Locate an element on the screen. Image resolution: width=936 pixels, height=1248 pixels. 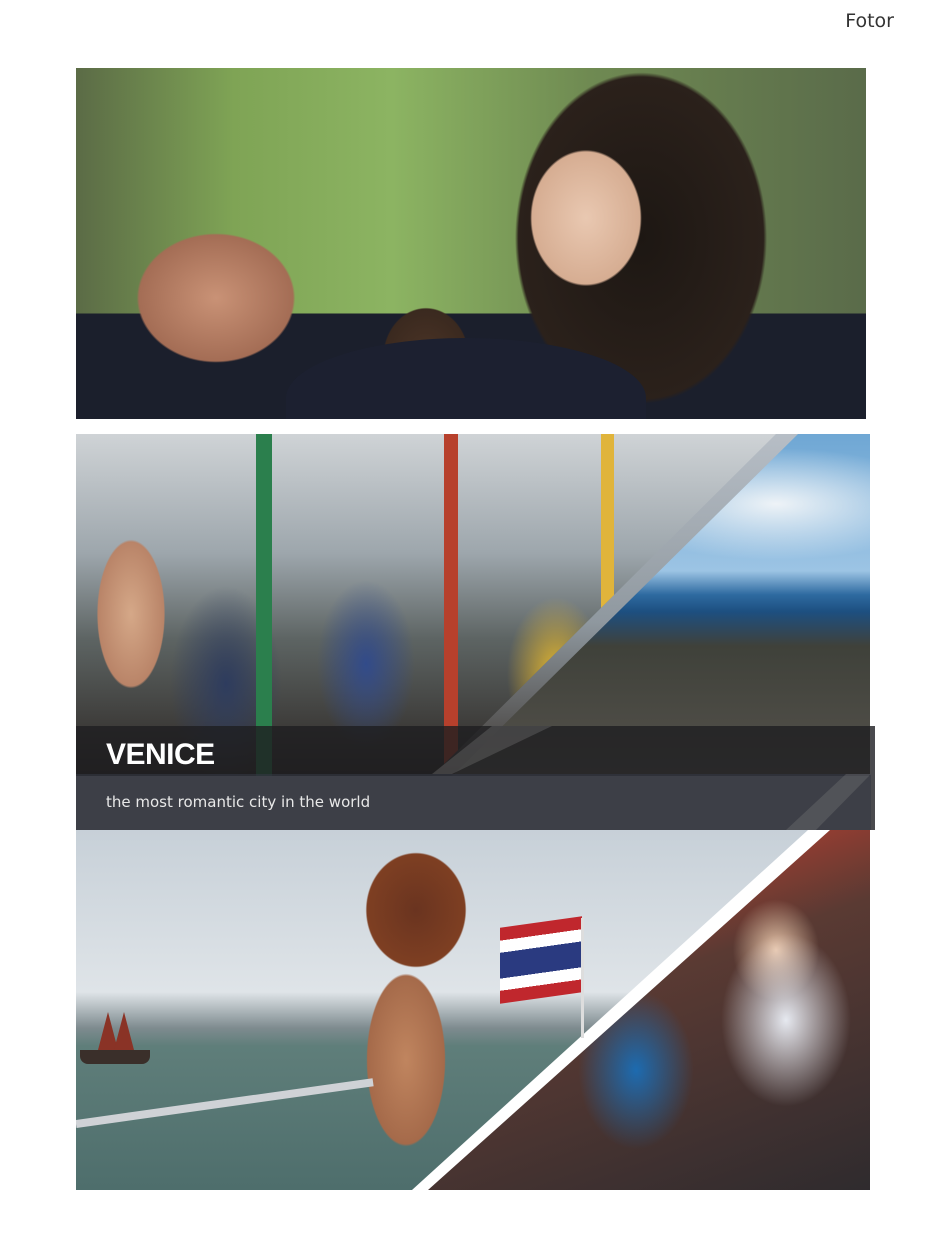
boat-sail is located at coordinates (124, 1031).